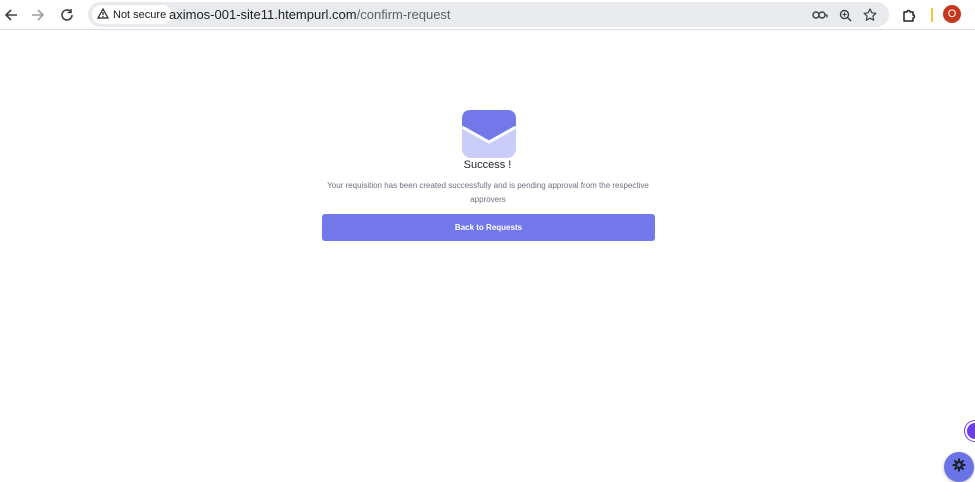  I want to click on settings-button, so click(959, 467).